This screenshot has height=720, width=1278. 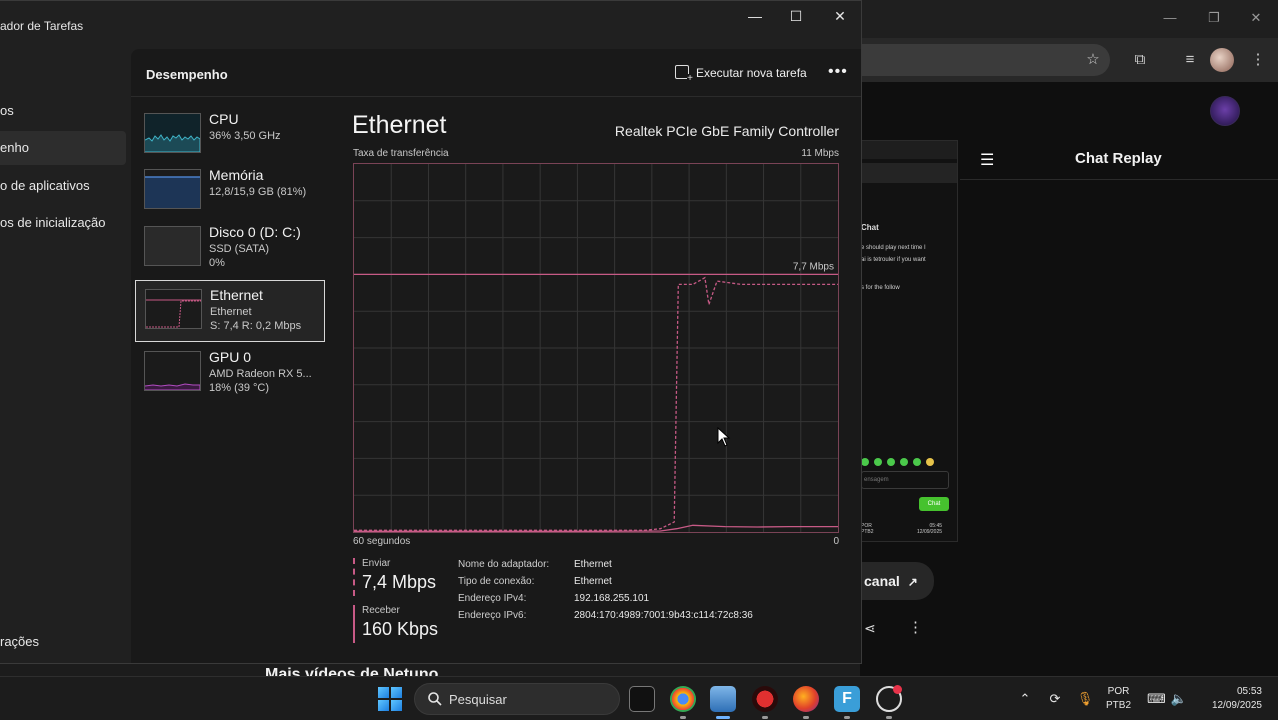 What do you see at coordinates (755, 16) in the screenshot?
I see `minimize-button: —` at bounding box center [755, 16].